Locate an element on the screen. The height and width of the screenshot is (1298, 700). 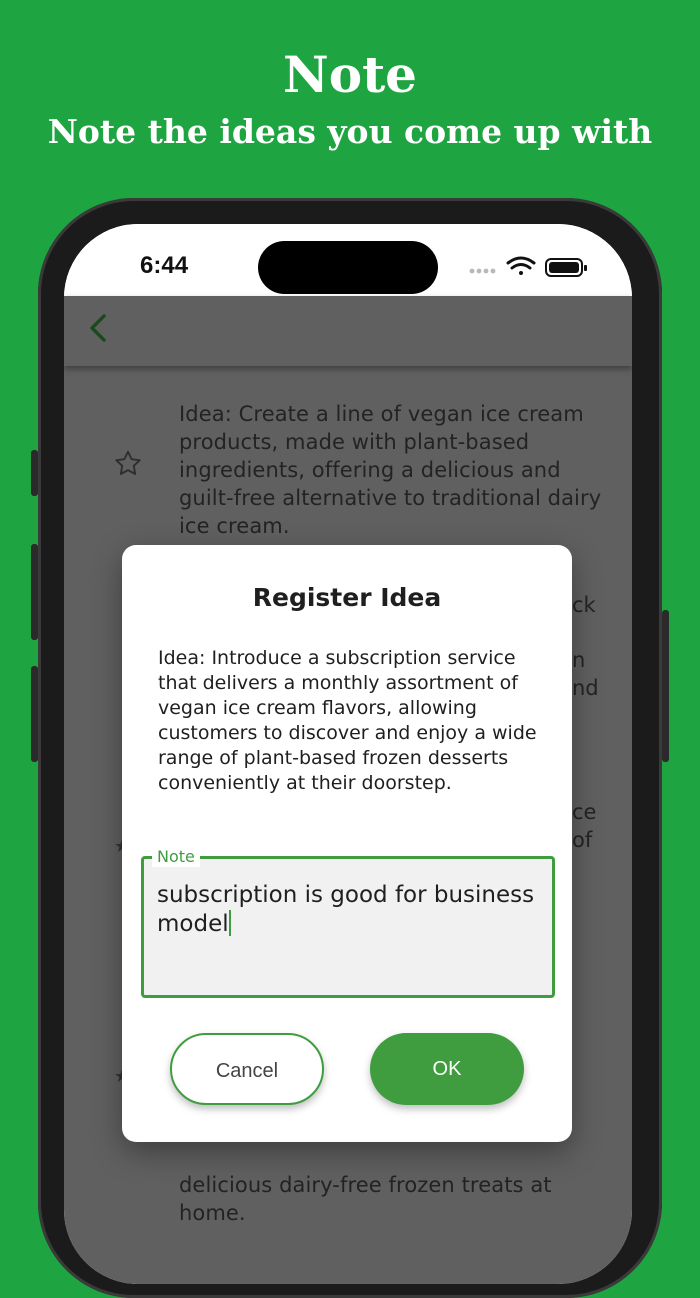
list-text-fragment: ck is located at coordinates (584, 605).